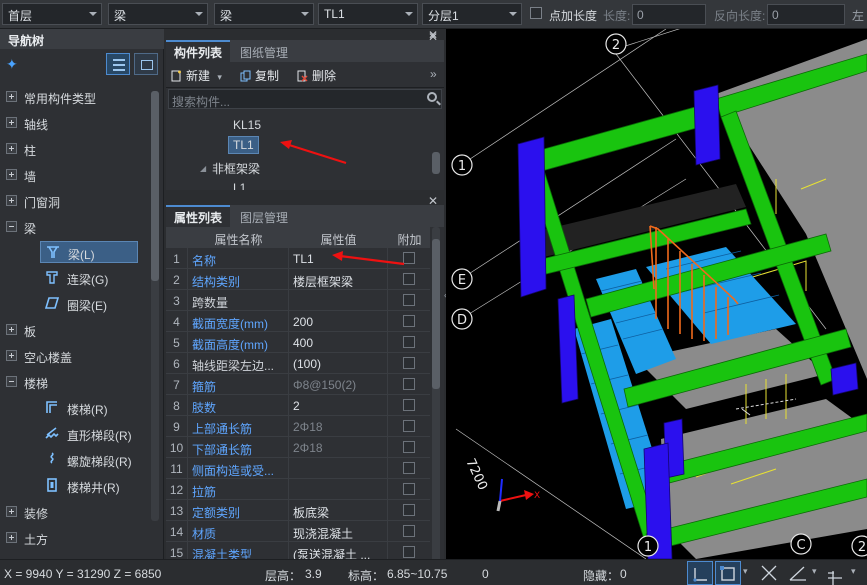 The width and height of the screenshot is (867, 585). I want to click on property-row: 4 截面宽度(mm) 200, so click(298, 321).